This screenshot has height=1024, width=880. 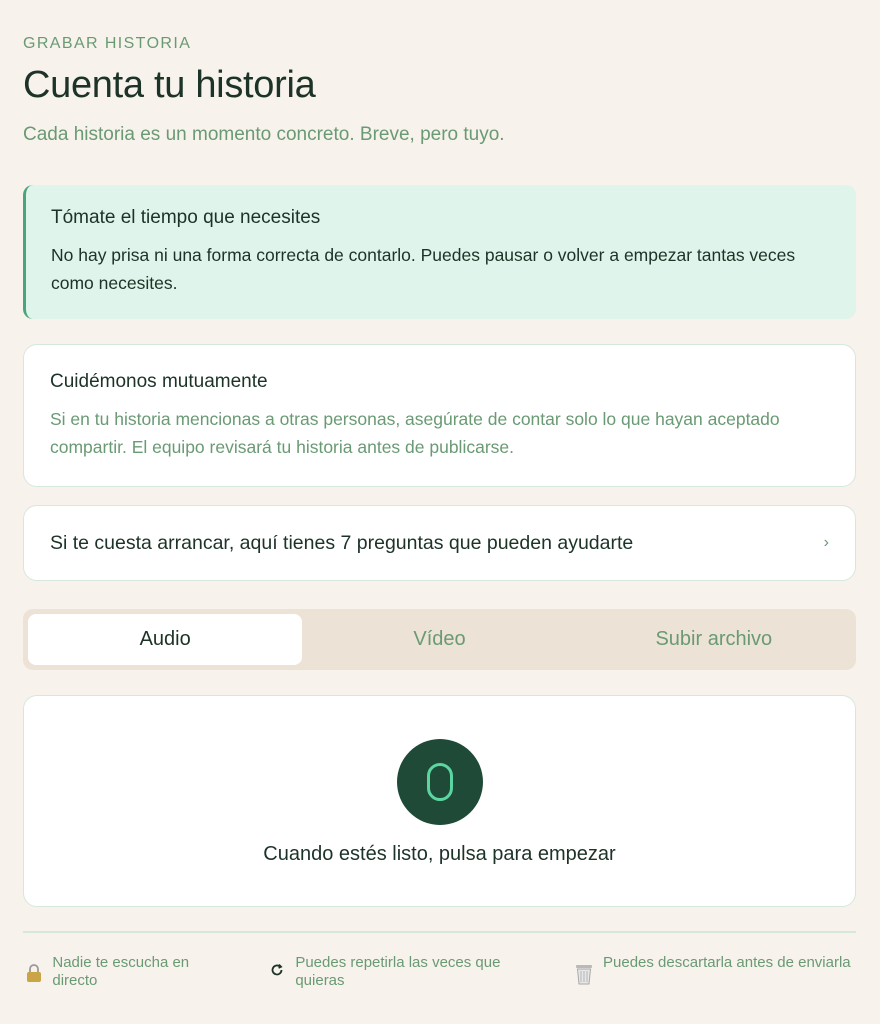 I want to click on page-eyebrow: GRABAR HISTORIA, so click(x=107, y=43).